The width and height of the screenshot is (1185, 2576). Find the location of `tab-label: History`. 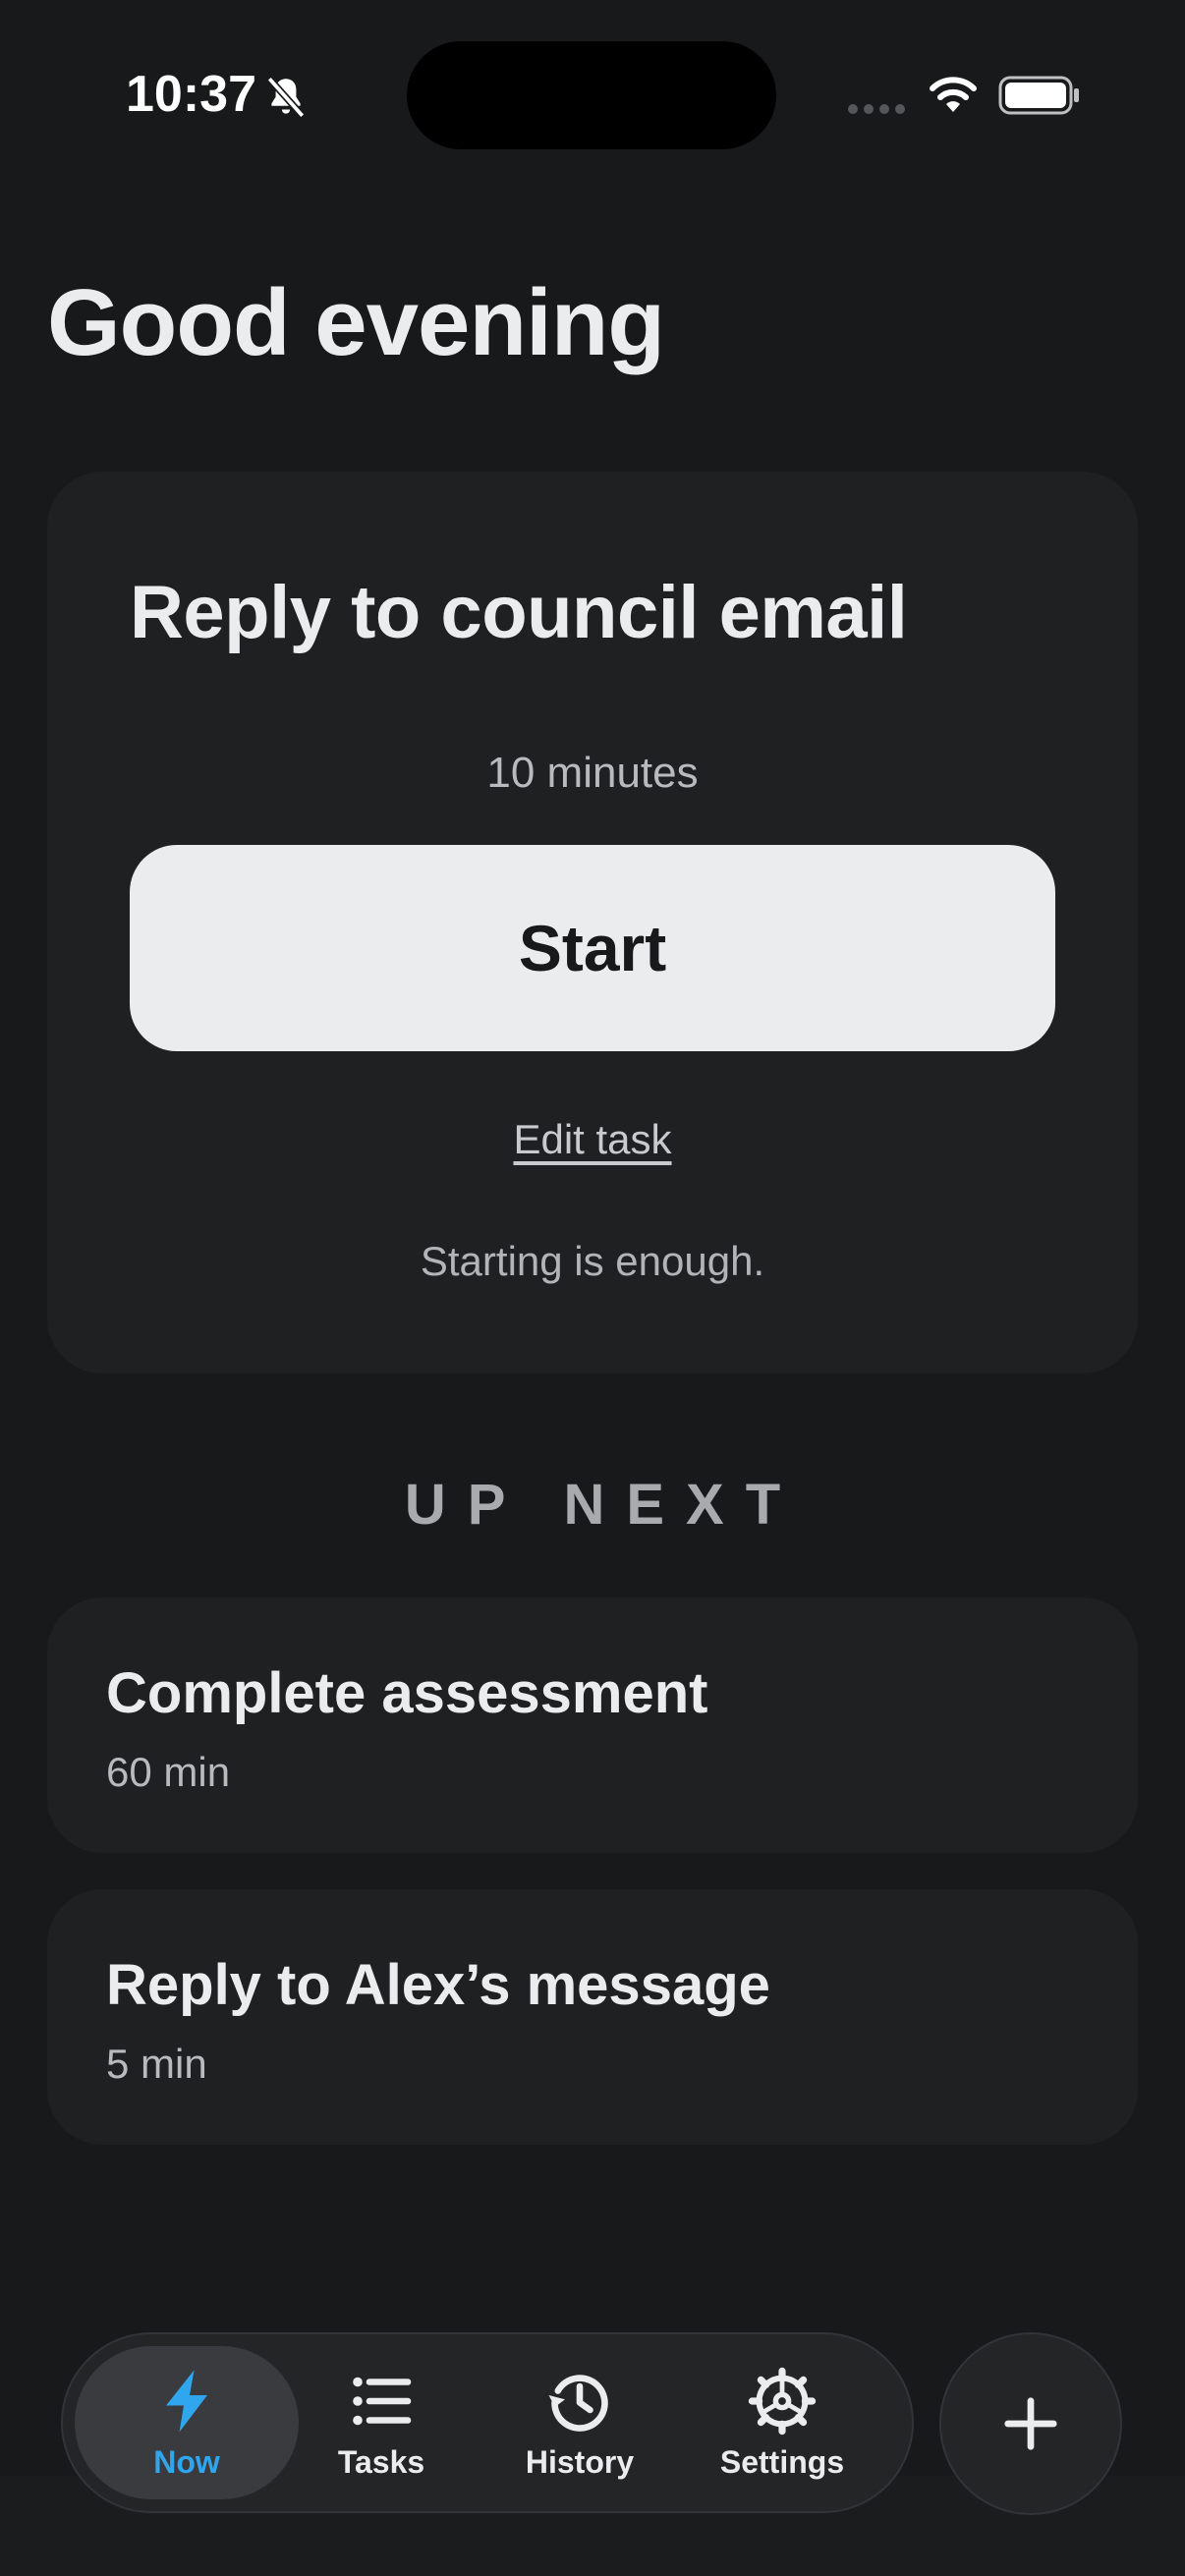

tab-label: History is located at coordinates (580, 2461).